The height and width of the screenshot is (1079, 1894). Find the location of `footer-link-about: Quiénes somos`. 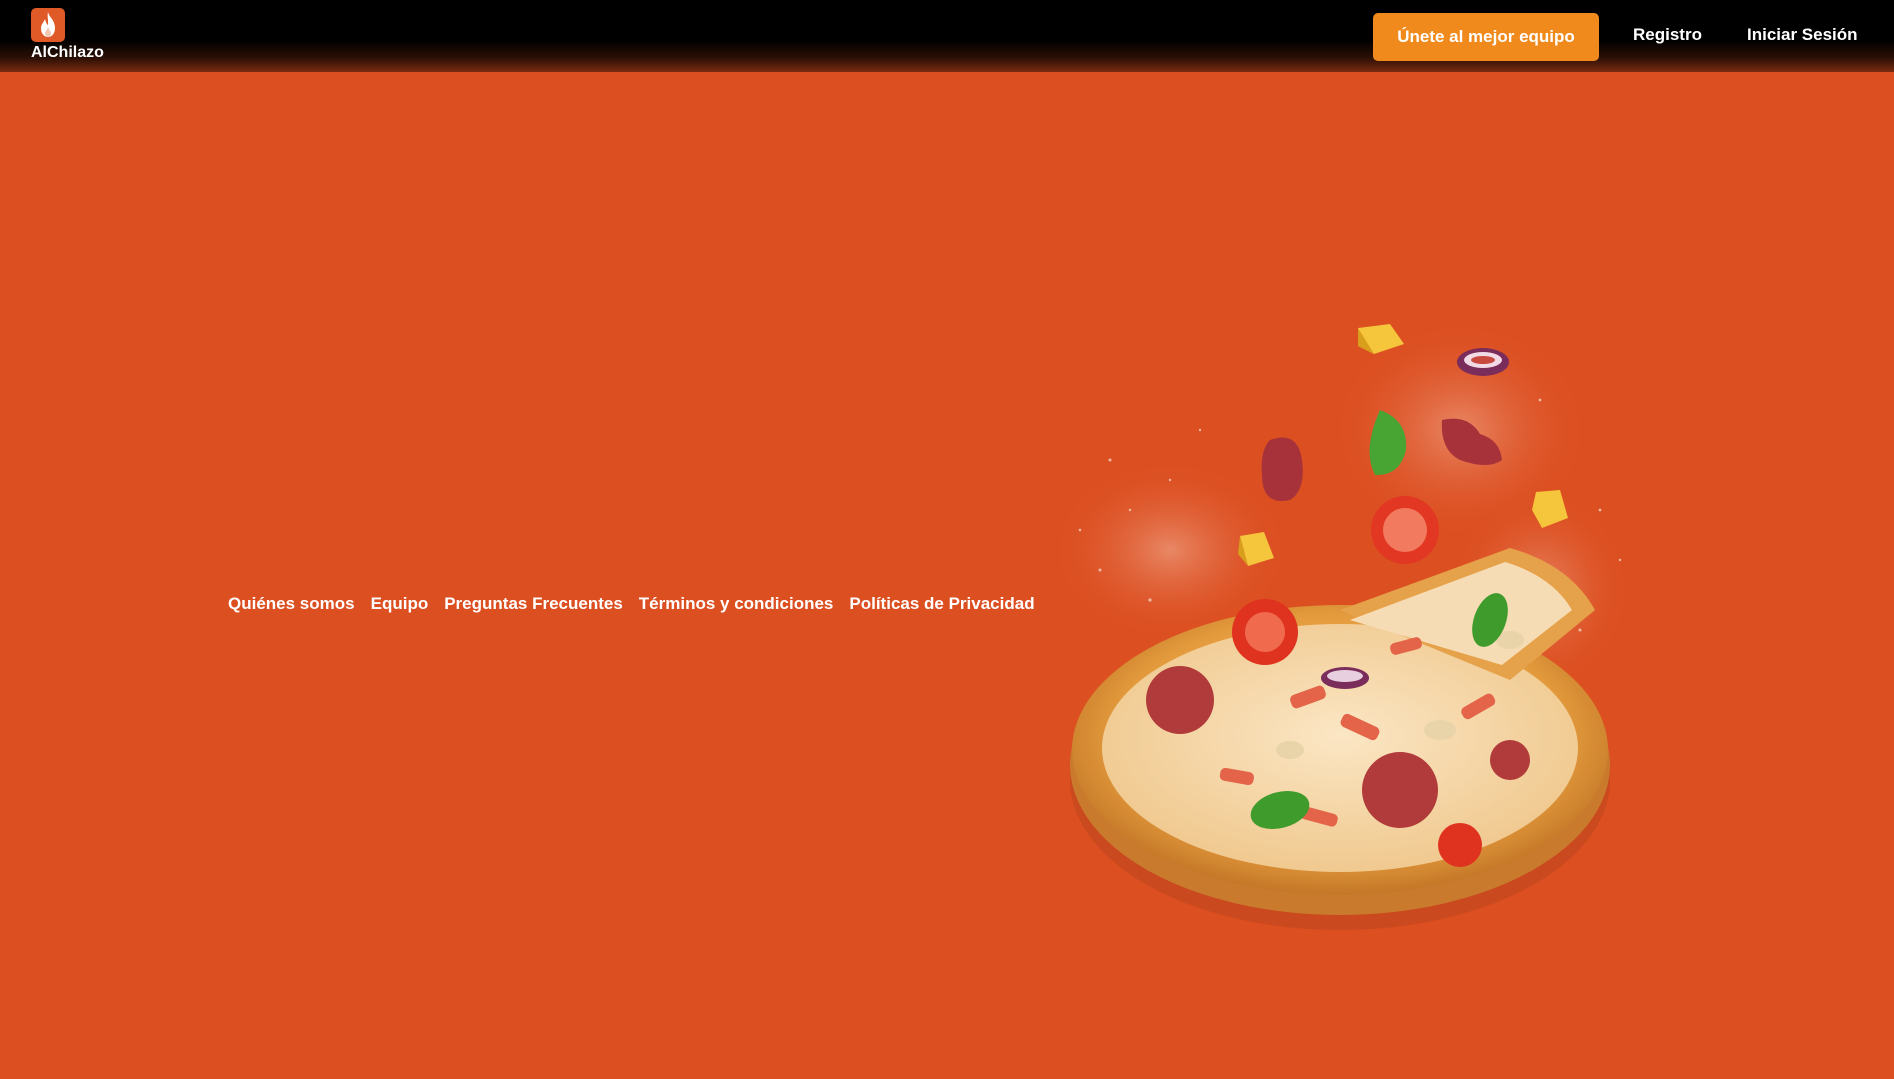

footer-link-about: Quiénes somos is located at coordinates (291, 604).